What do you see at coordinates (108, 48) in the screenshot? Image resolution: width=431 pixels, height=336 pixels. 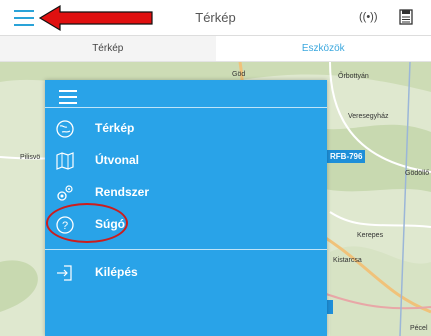 I see `tab-map: Térkép` at bounding box center [108, 48].